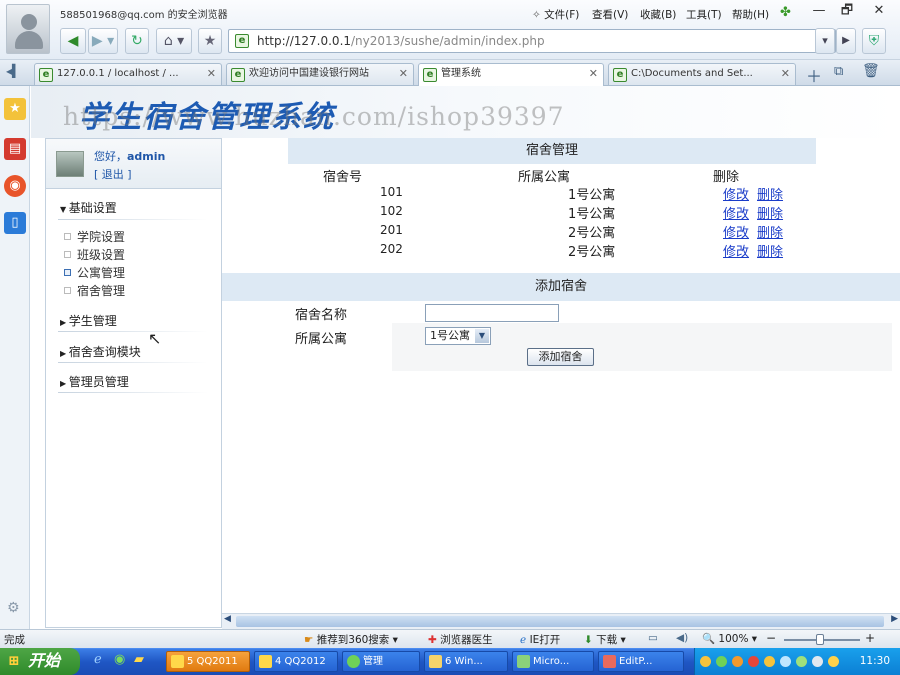 Image resolution: width=900 pixels, height=675 pixels. What do you see at coordinates (128, 74) in the screenshot?
I see `tab-phpmyadmin: e 127.0.0.1 / localhost / ... ✕` at bounding box center [128, 74].